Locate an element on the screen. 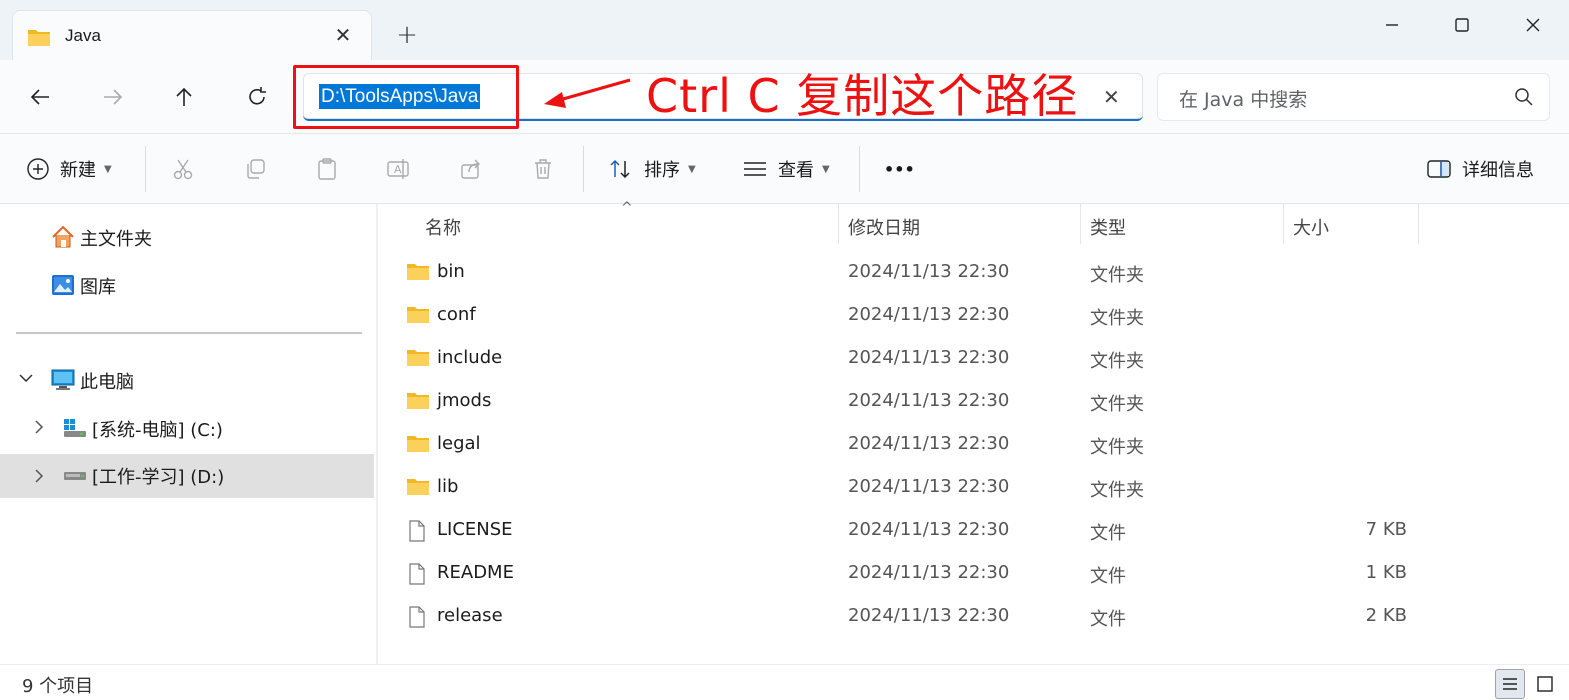 The height and width of the screenshot is (700, 1569). new-tab-button: + is located at coordinates (407, 35).